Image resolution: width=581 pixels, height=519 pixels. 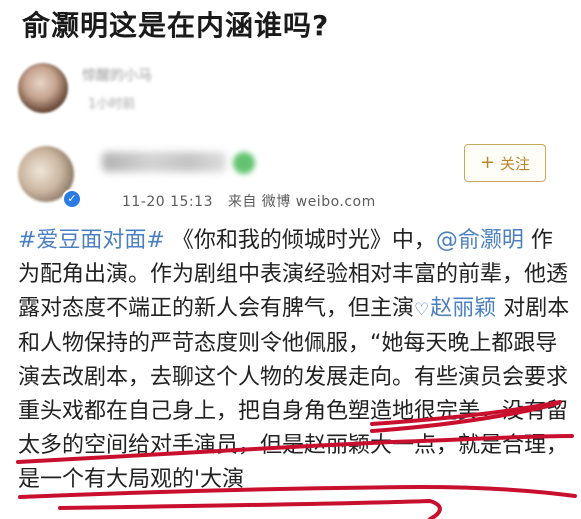 I want to click on author-time: 1小时前, so click(x=112, y=104).